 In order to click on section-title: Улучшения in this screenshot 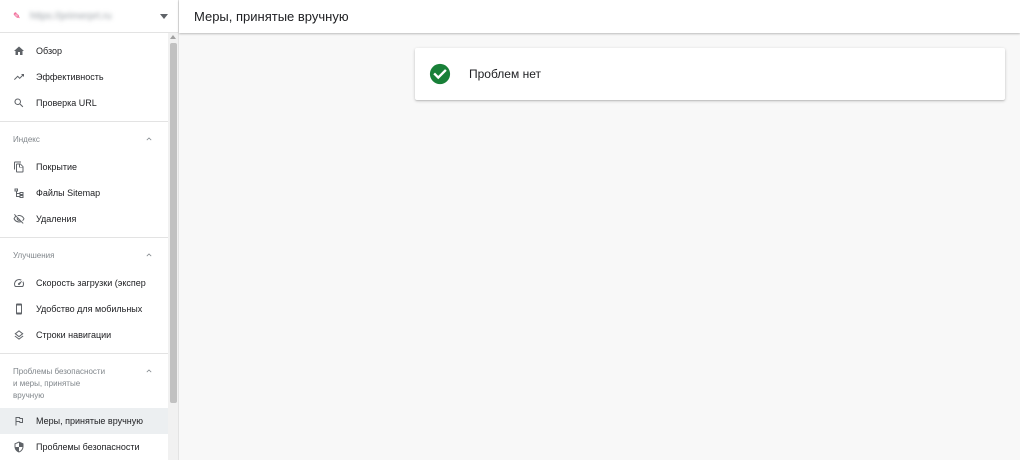, I will do `click(34, 255)`.